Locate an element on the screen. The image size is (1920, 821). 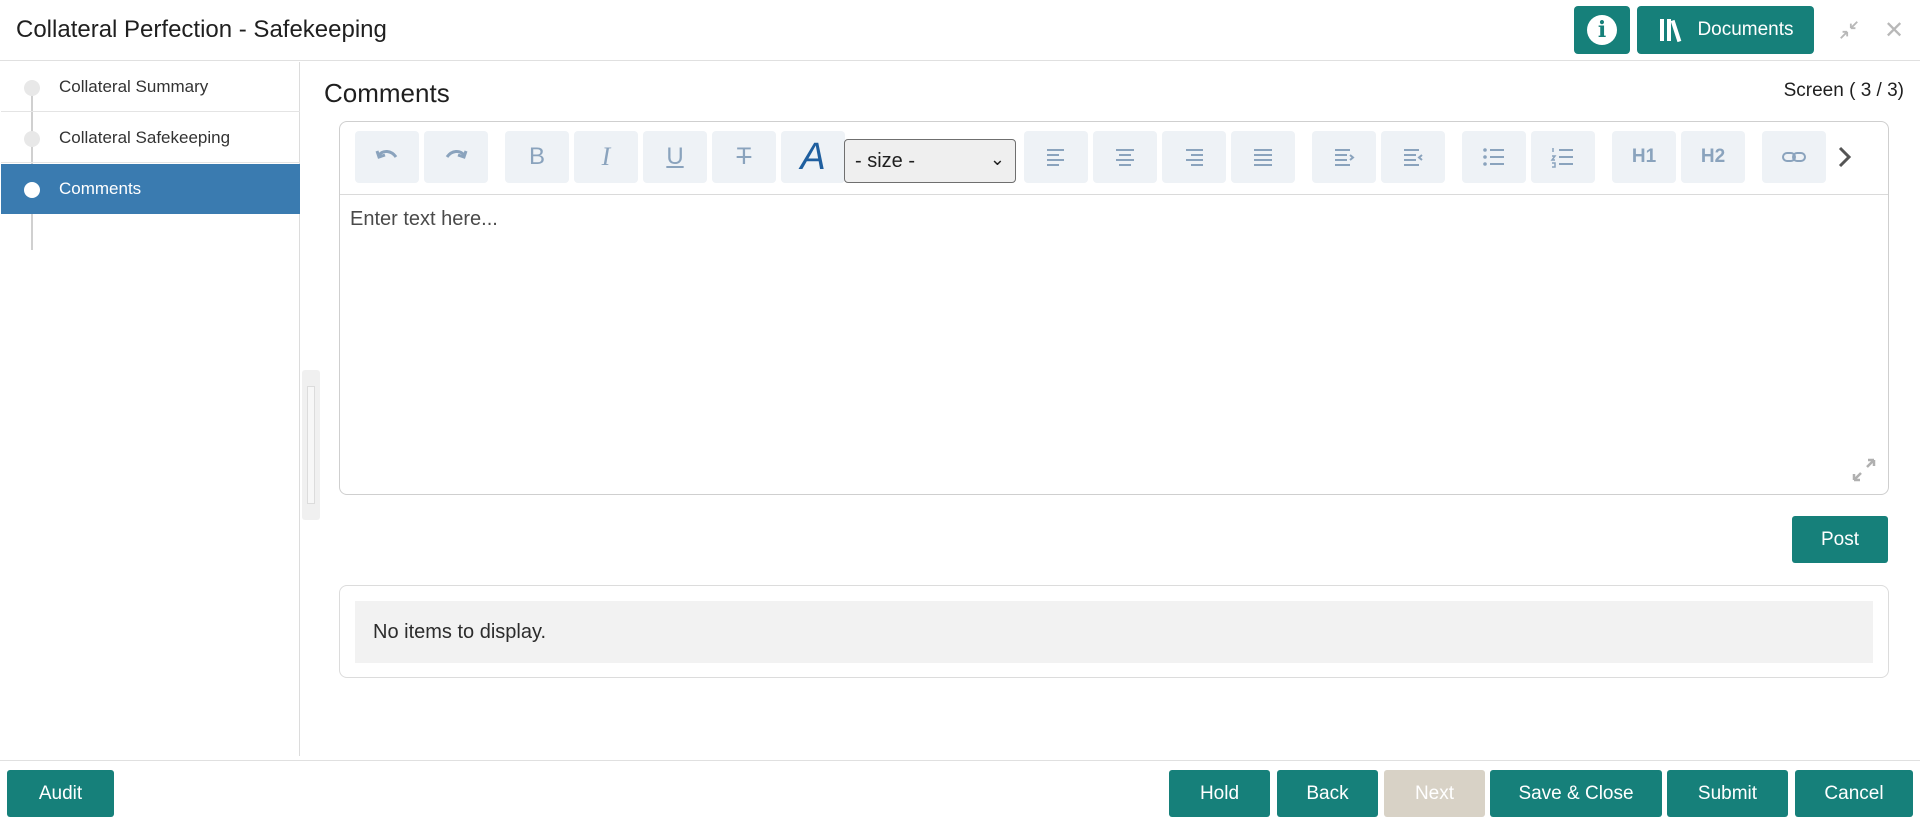
font-button: A is located at coordinates (813, 157).